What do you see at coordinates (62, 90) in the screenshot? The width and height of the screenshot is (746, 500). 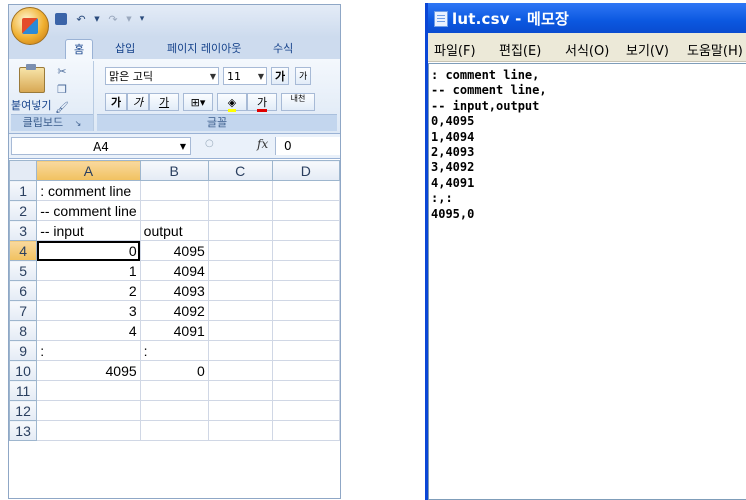 I see `copy-icon: ❐` at bounding box center [62, 90].